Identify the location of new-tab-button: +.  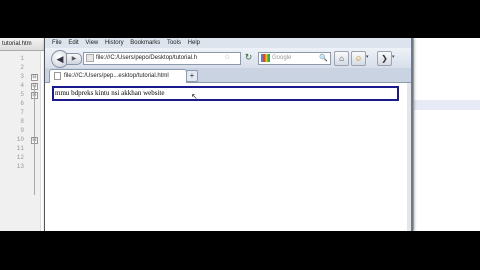
(192, 76).